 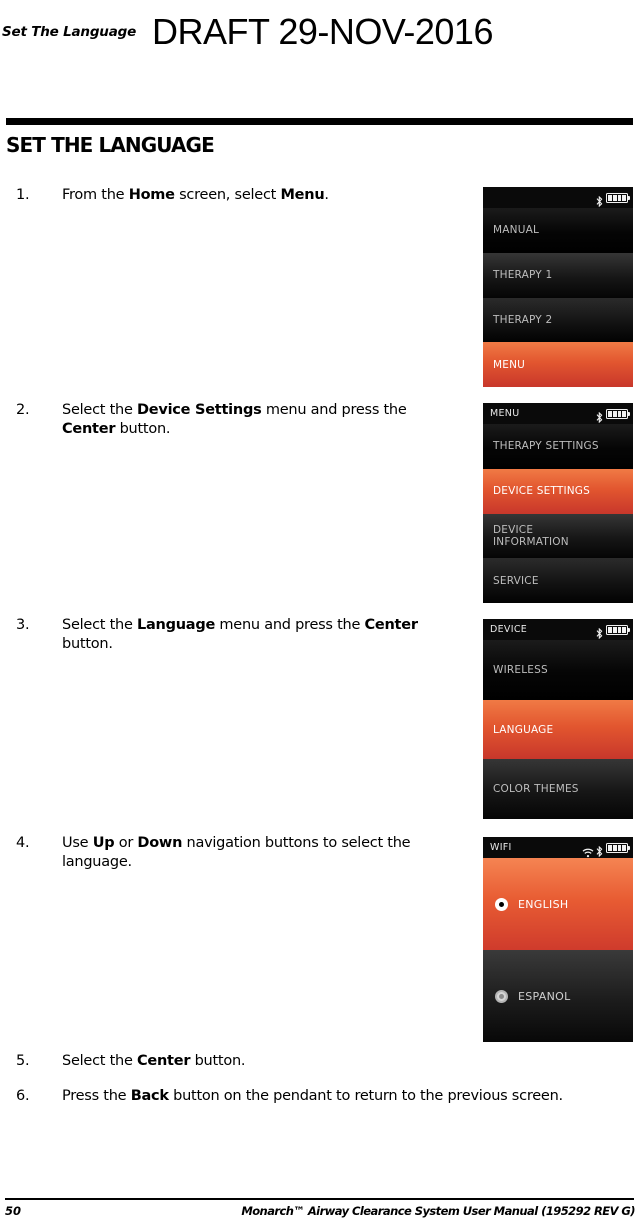 I want to click on menu-item-label: COLOR THEMES, so click(x=536, y=789).